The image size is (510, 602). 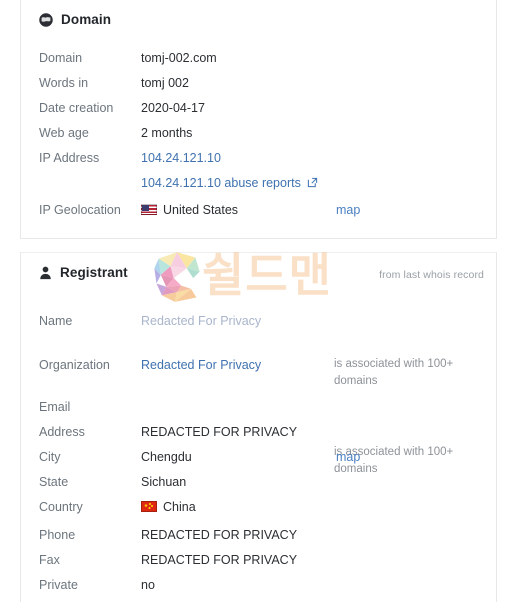 I want to click on globe-icon, so click(x=46, y=19).